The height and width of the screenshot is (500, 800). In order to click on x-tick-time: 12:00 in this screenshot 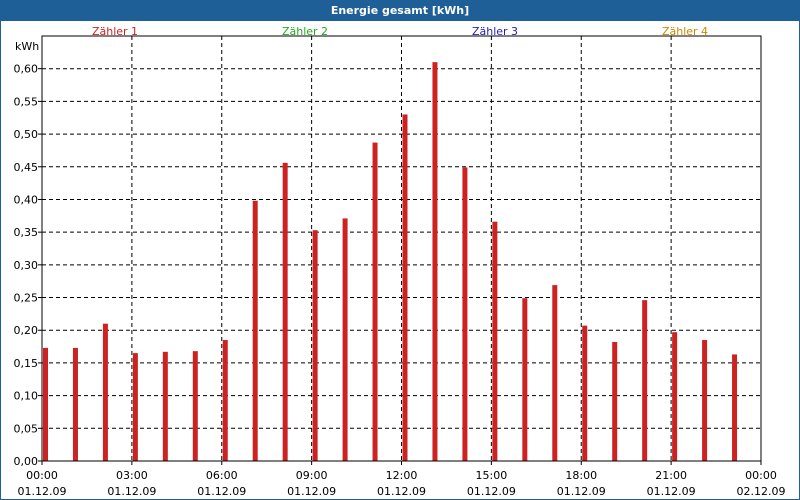, I will do `click(402, 475)`.